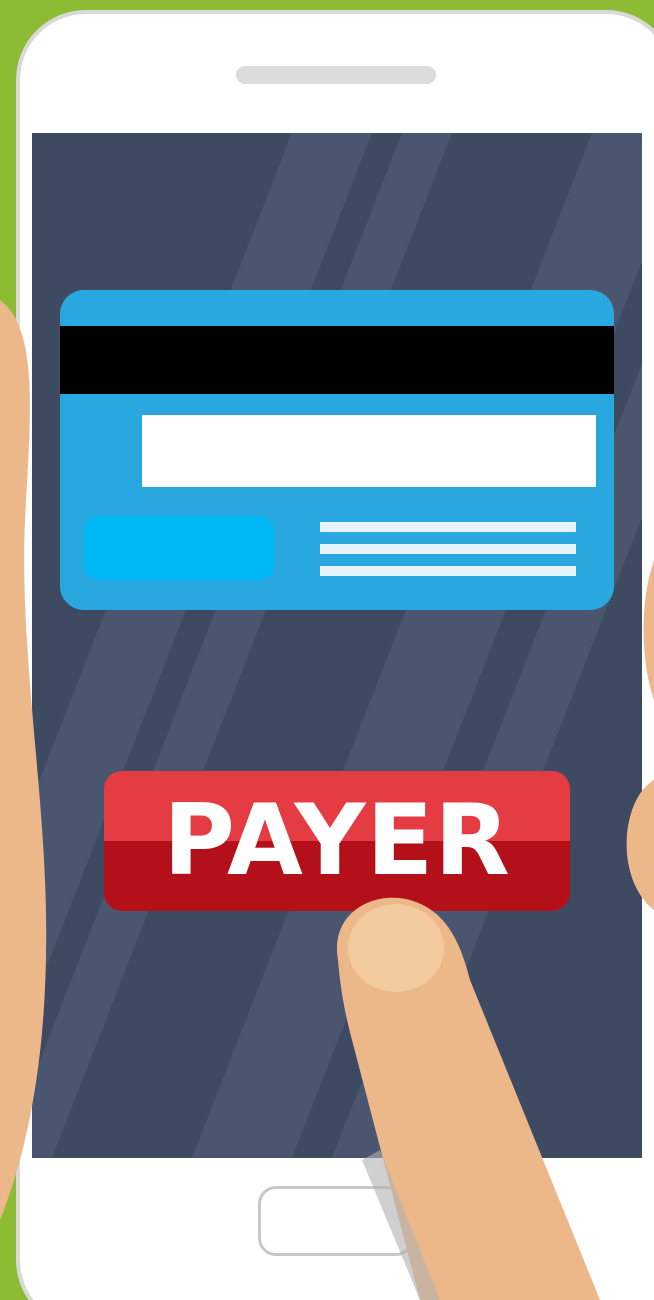 The width and height of the screenshot is (654, 1300). I want to click on signature-field, so click(369, 451).